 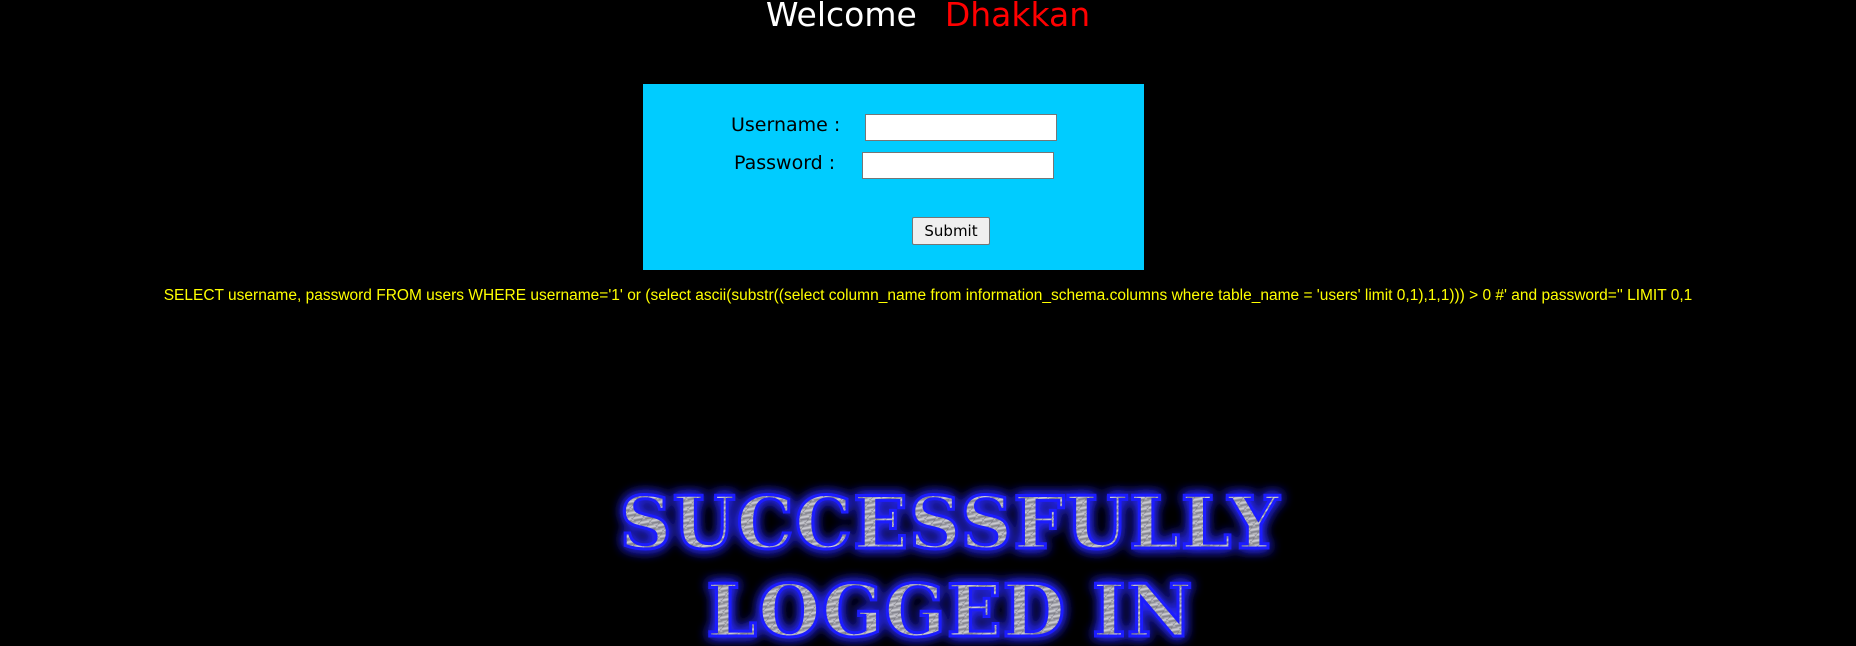 I want to click on password-input, so click(x=958, y=165).